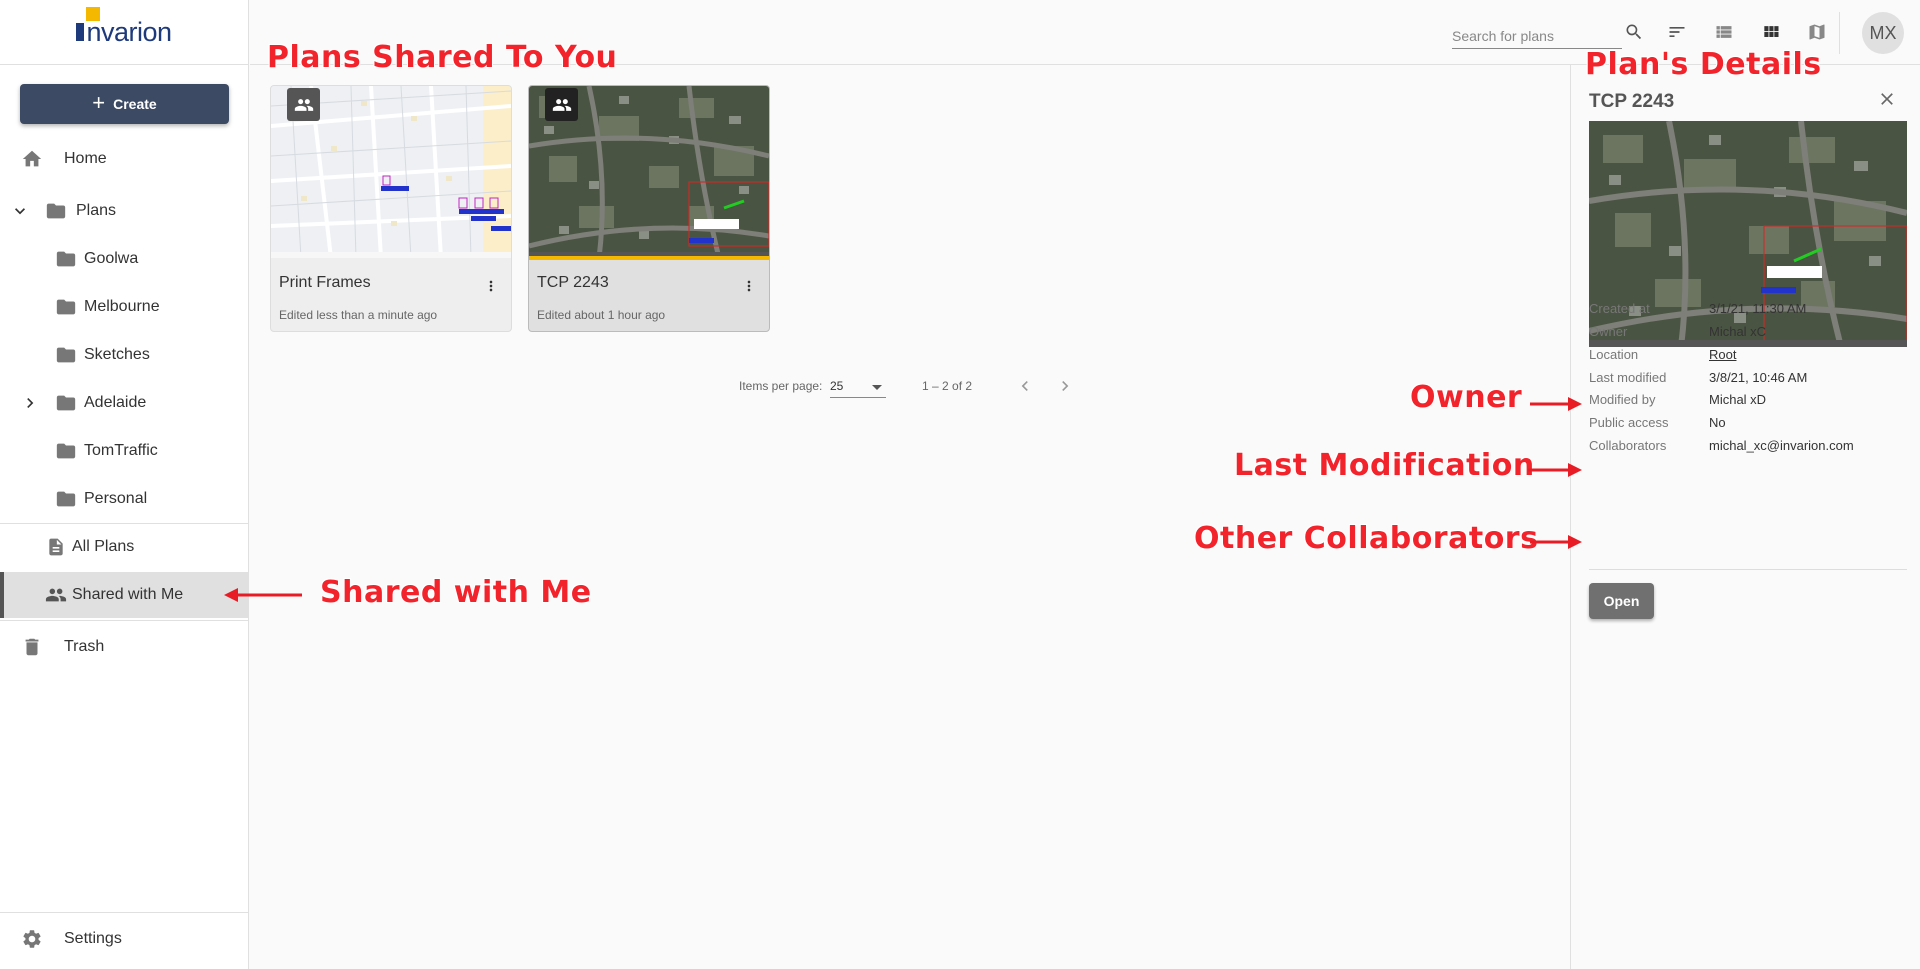  Describe the element at coordinates (1608, 331) in the screenshot. I see `detail-key: Owner` at that location.